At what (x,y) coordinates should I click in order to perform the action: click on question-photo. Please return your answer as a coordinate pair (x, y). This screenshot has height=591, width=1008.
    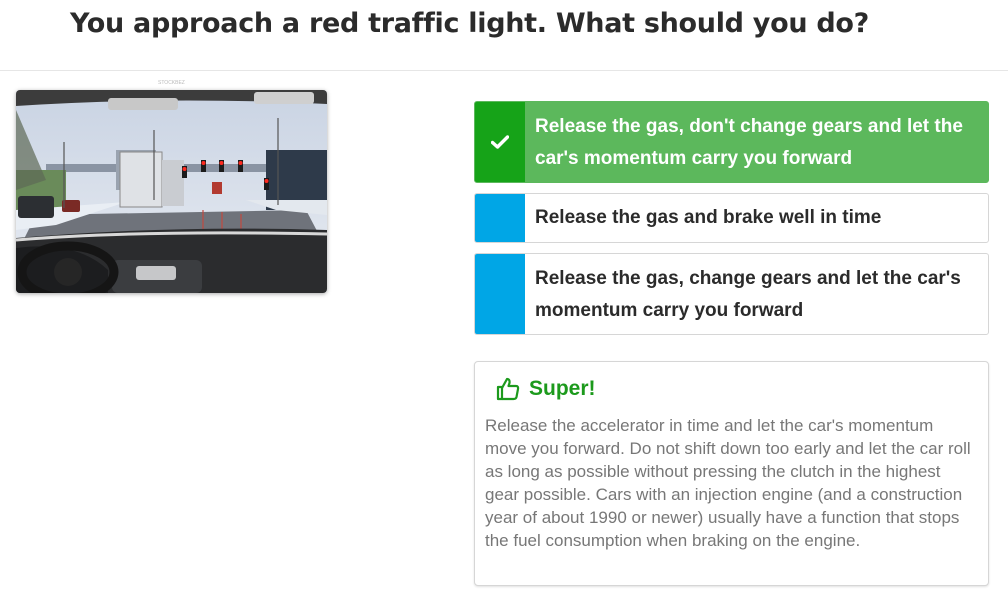
    Looking at the image, I should click on (171, 191).